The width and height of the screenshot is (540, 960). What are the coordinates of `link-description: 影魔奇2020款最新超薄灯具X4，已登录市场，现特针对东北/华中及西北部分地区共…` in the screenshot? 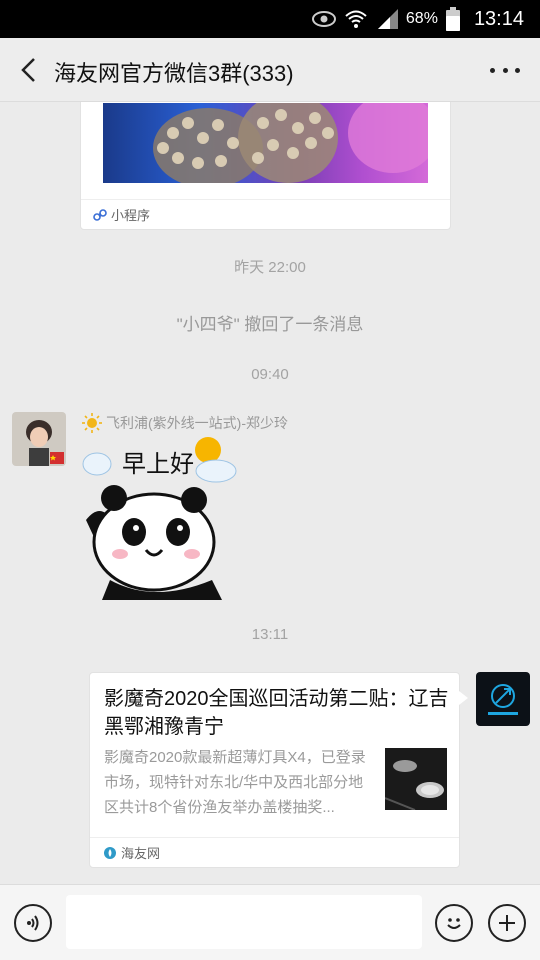 It's located at (235, 782).